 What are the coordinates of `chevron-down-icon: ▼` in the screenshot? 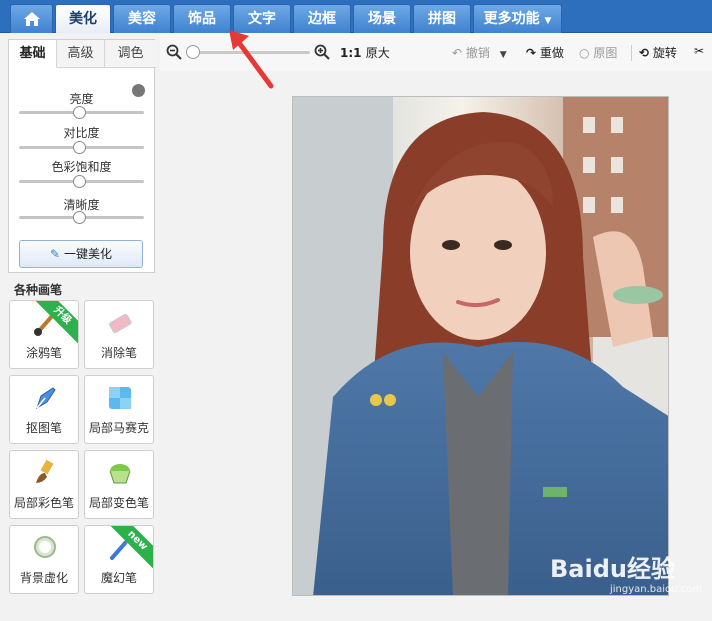 It's located at (548, 21).